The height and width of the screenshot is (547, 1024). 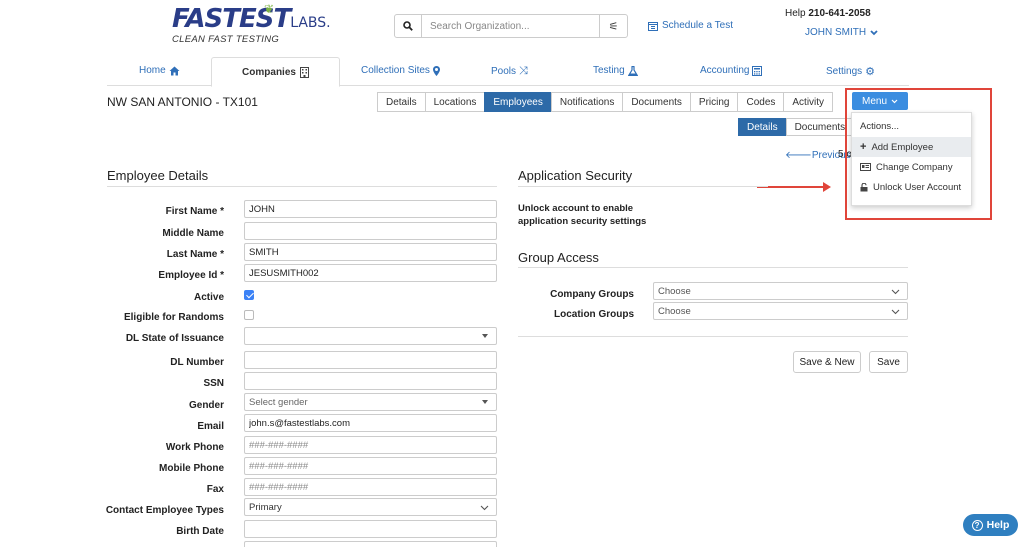 I want to click on app-security-message-line2: application security settings, so click(x=582, y=221).